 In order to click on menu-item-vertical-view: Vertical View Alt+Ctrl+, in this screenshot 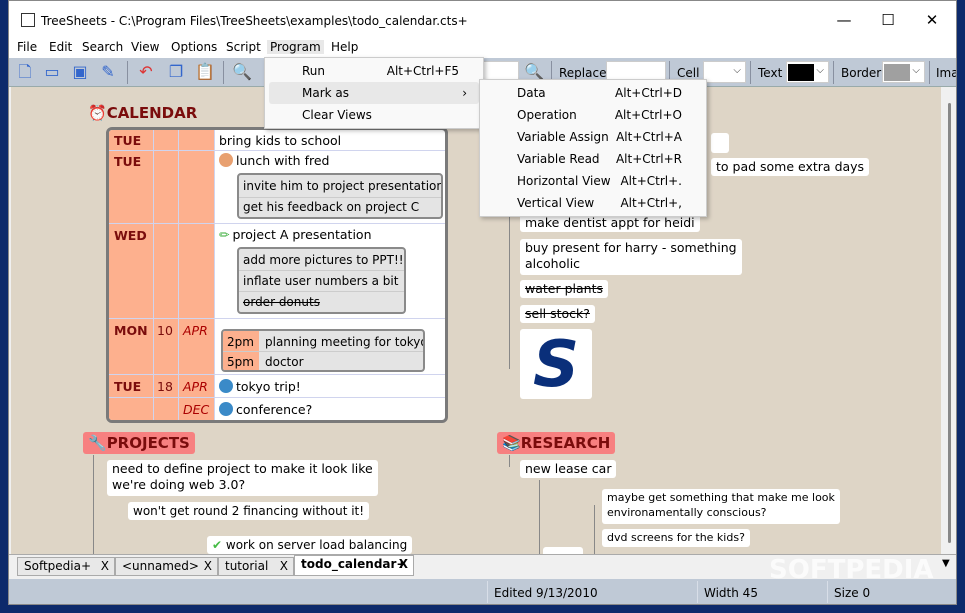, I will do `click(593, 203)`.